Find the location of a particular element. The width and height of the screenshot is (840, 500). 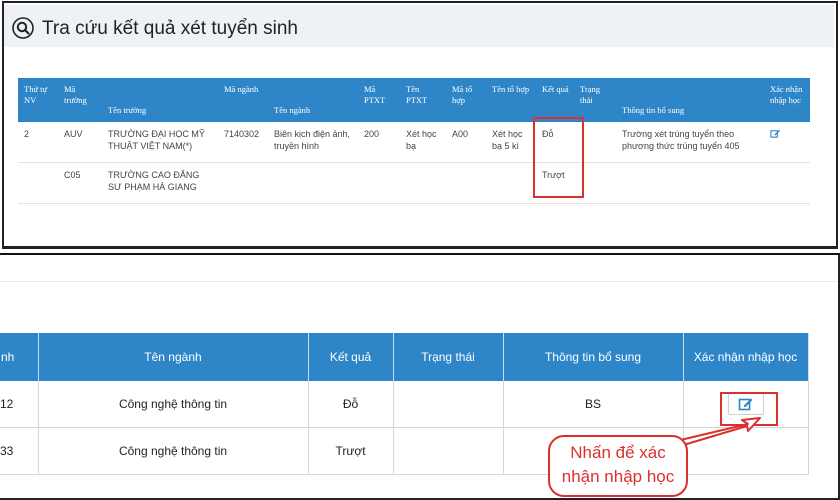

col-header: Mã trường is located at coordinates (80, 100).